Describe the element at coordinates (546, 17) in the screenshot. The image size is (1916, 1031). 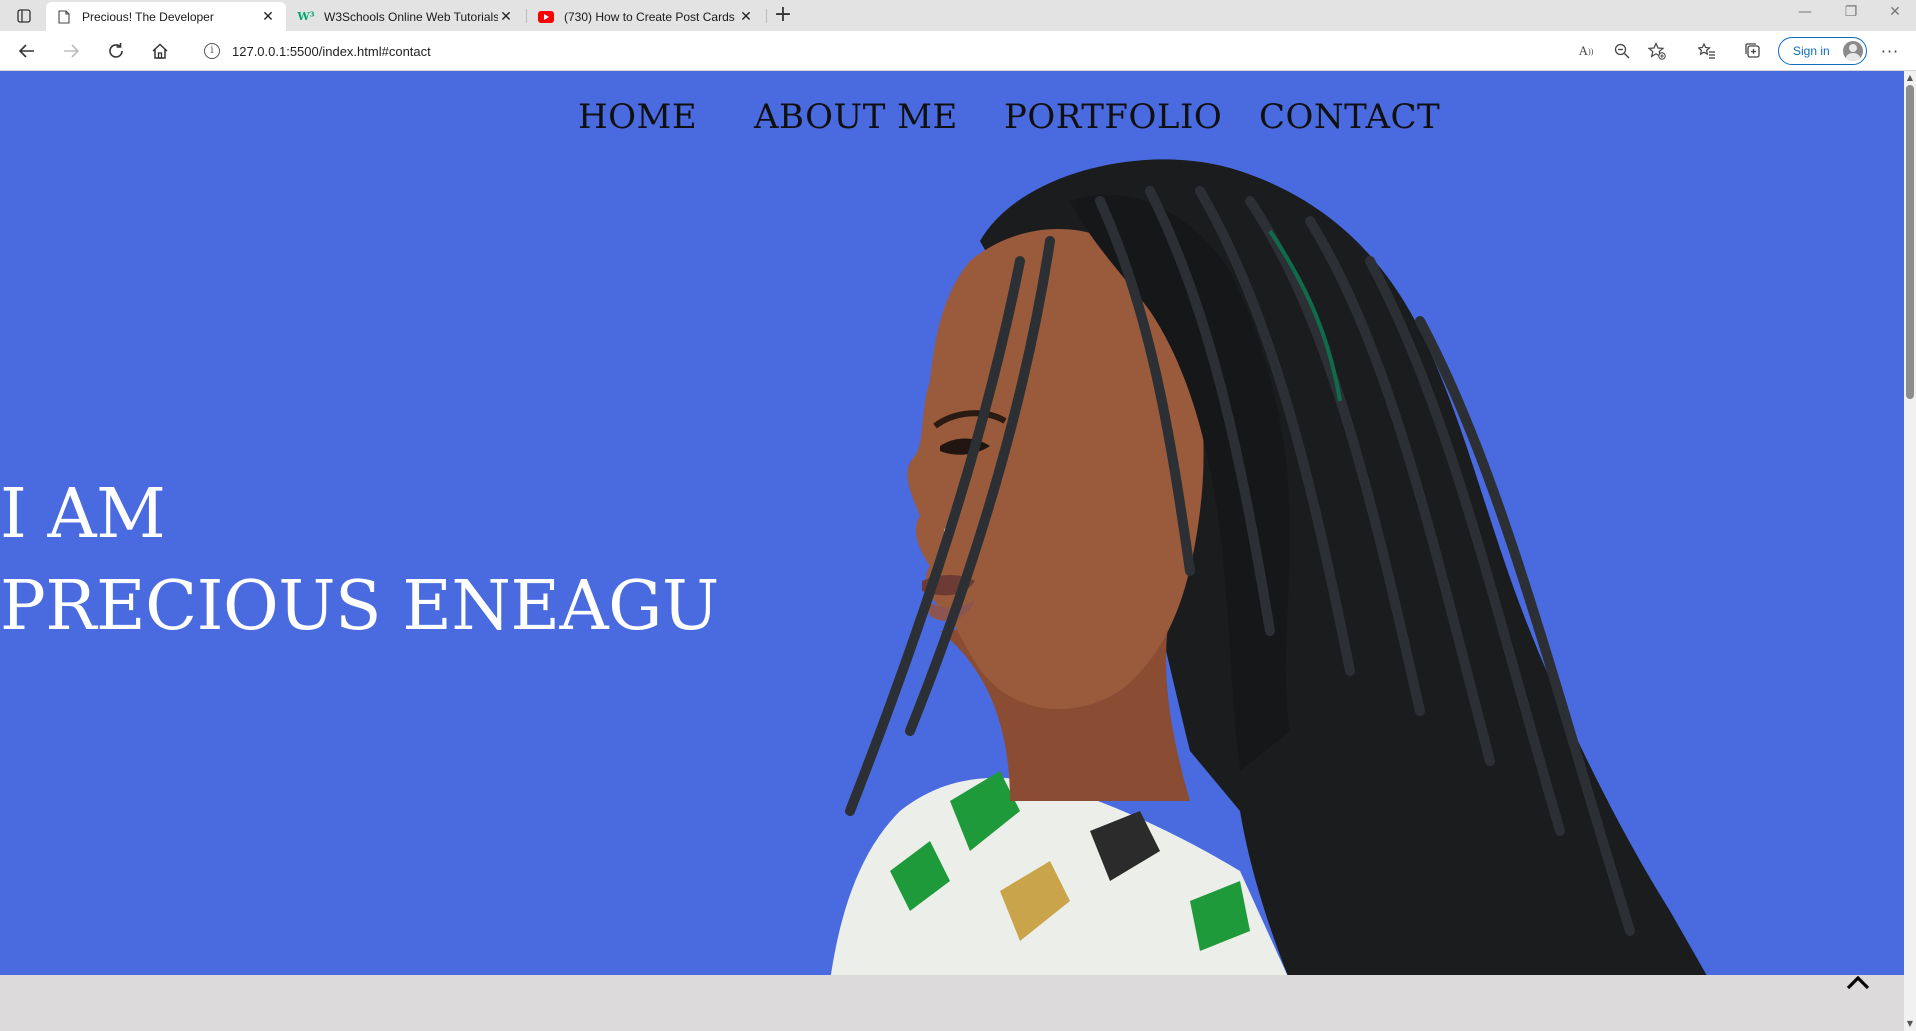
I see `youtube-icon` at that location.